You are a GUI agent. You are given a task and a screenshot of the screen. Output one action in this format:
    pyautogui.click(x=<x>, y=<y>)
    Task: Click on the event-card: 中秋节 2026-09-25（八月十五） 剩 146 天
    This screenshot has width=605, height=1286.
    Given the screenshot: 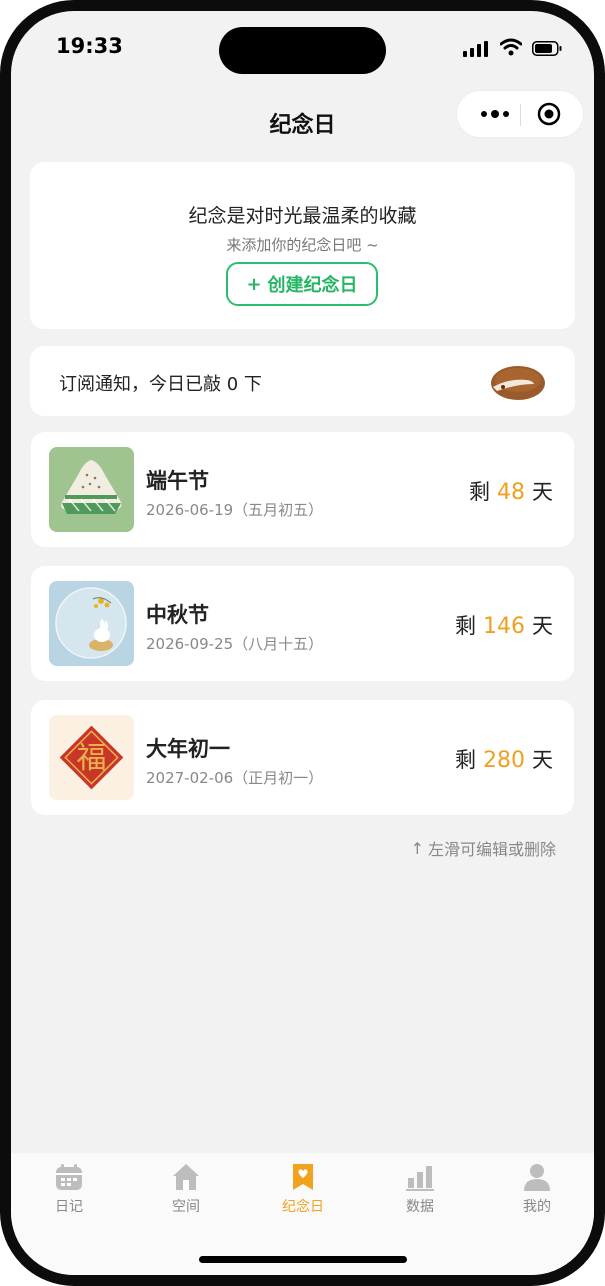 What is the action you would take?
    pyautogui.click(x=302, y=623)
    